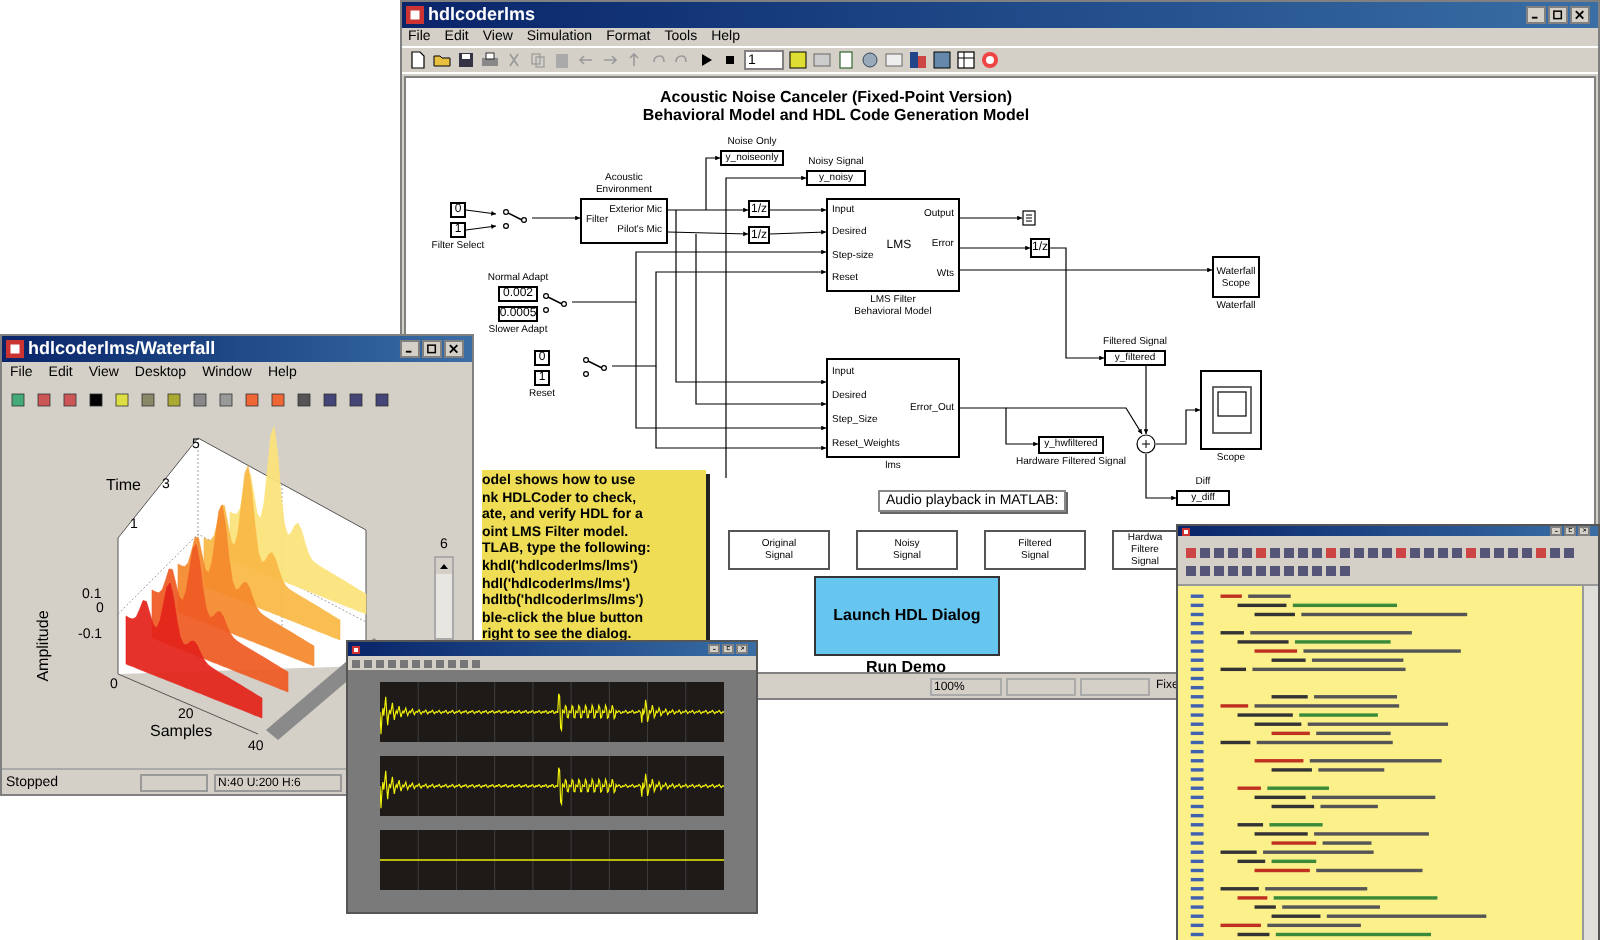 The image size is (1600, 940). What do you see at coordinates (444, 566) in the screenshot?
I see `up-arrow-icon` at bounding box center [444, 566].